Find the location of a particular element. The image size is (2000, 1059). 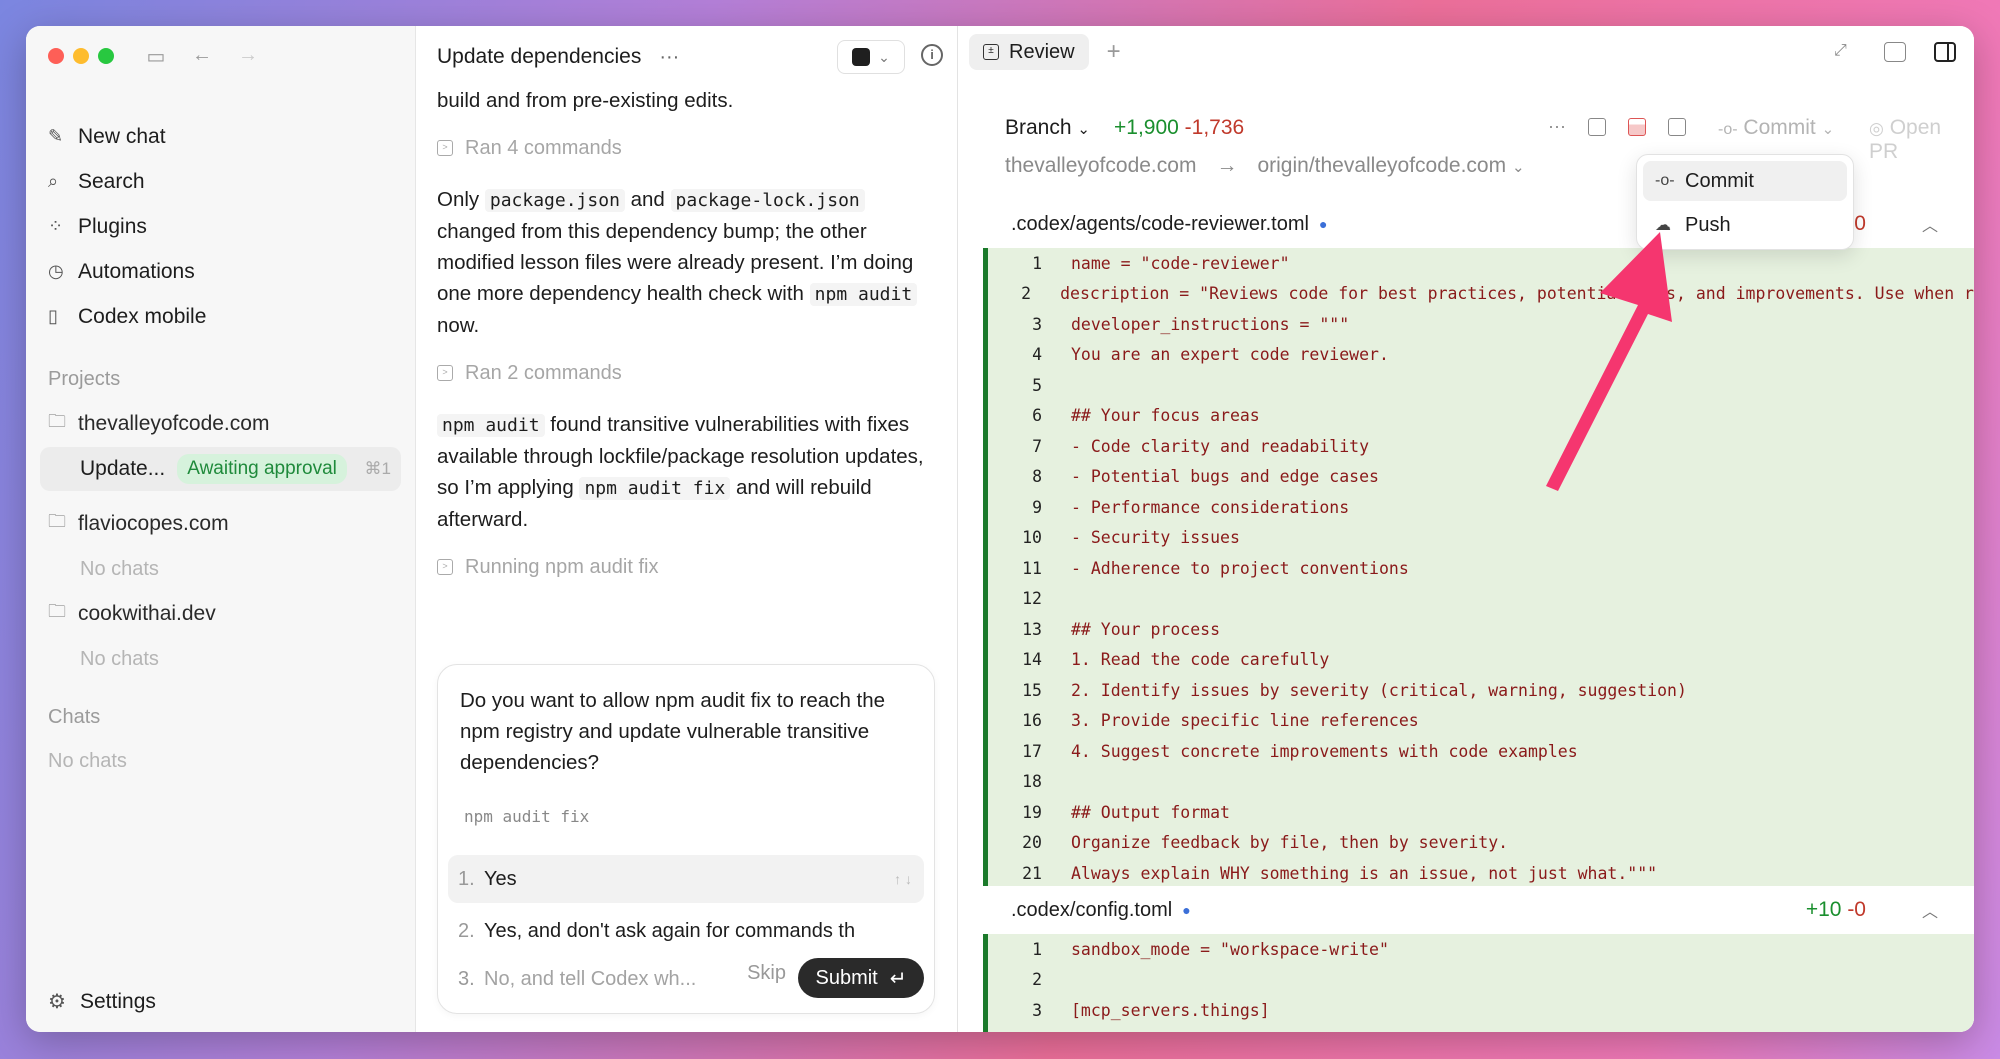

sidebar-thread-update: Update... Awaiting approval ⌘1 is located at coordinates (220, 469).